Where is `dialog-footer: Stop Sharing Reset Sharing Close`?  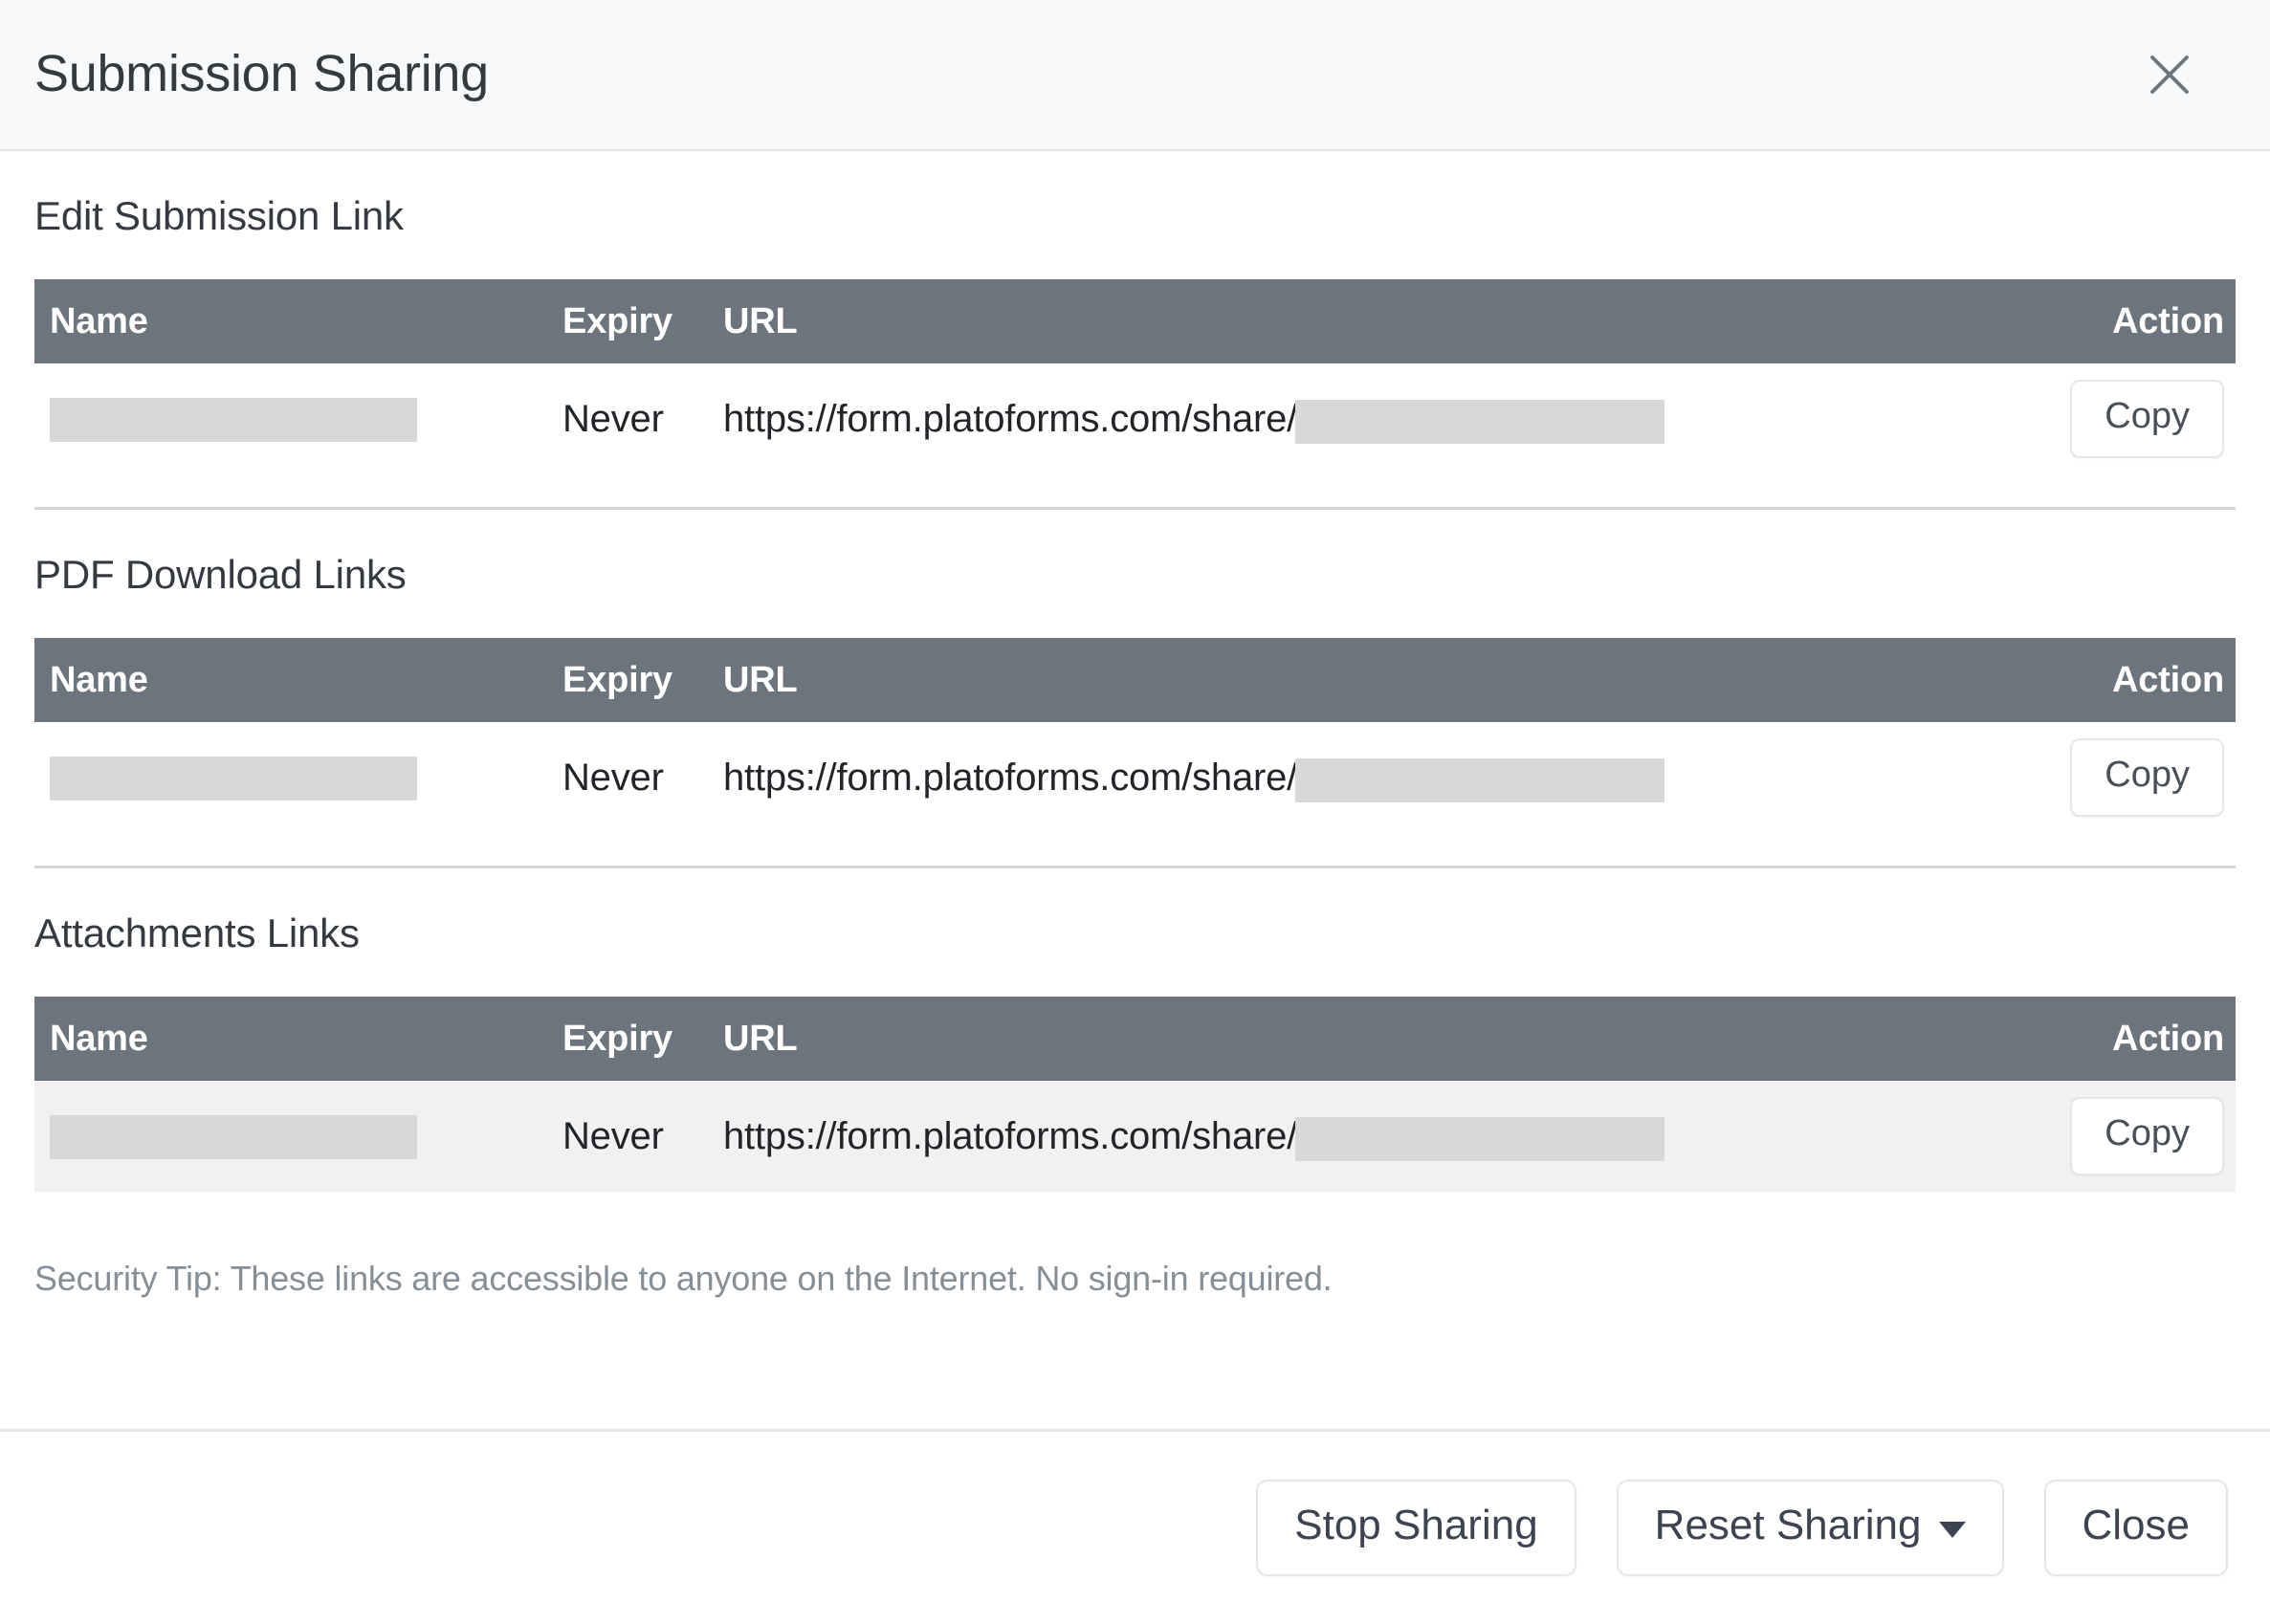
dialog-footer: Stop Sharing Reset Sharing Close is located at coordinates (1135, 1527).